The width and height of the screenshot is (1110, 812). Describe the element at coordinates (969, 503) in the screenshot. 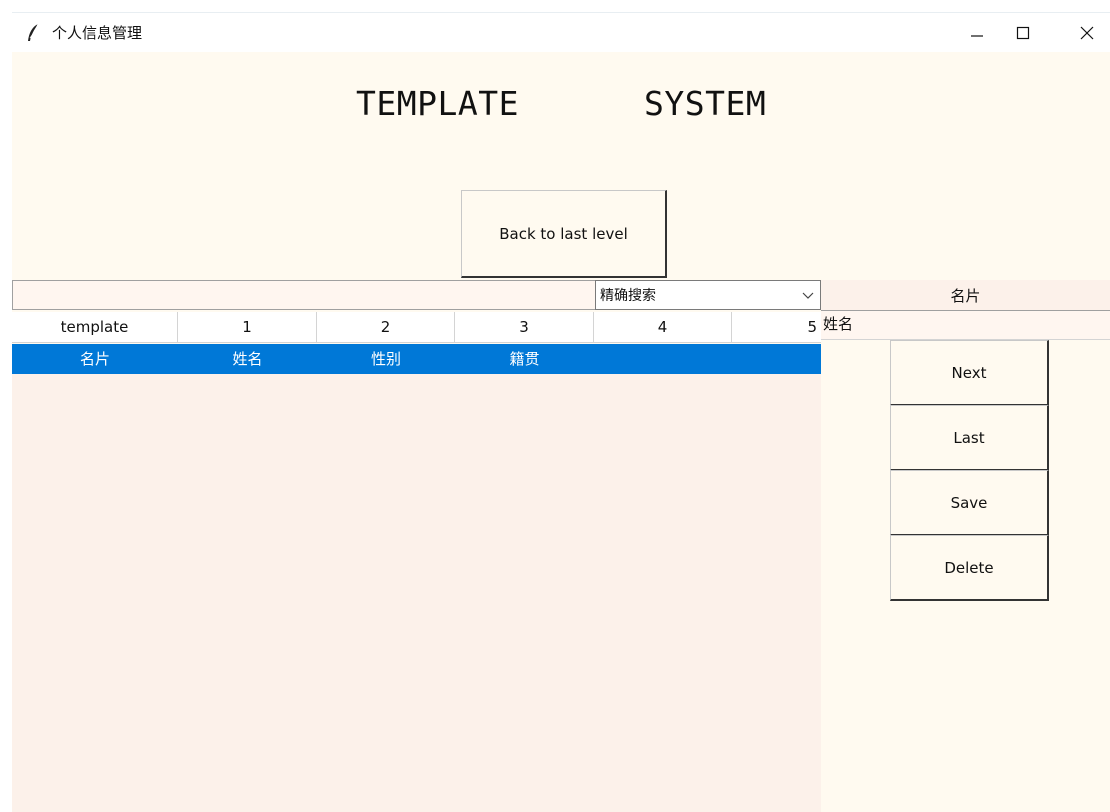

I see `save-button: Save` at that location.